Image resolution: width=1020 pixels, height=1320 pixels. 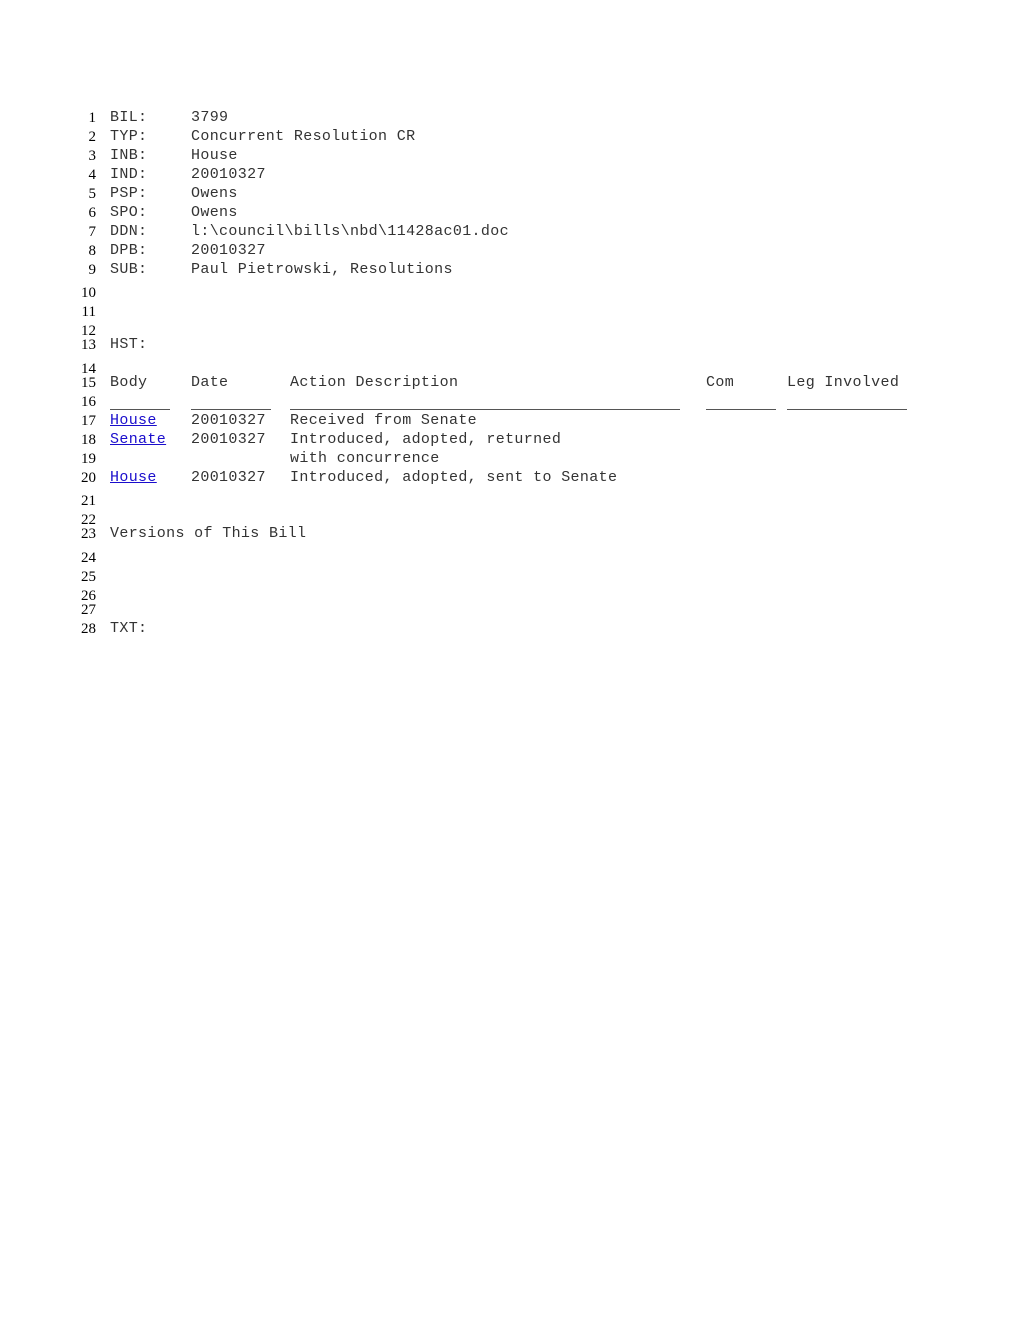 What do you see at coordinates (92, 251) in the screenshot?
I see `line-number: 8` at bounding box center [92, 251].